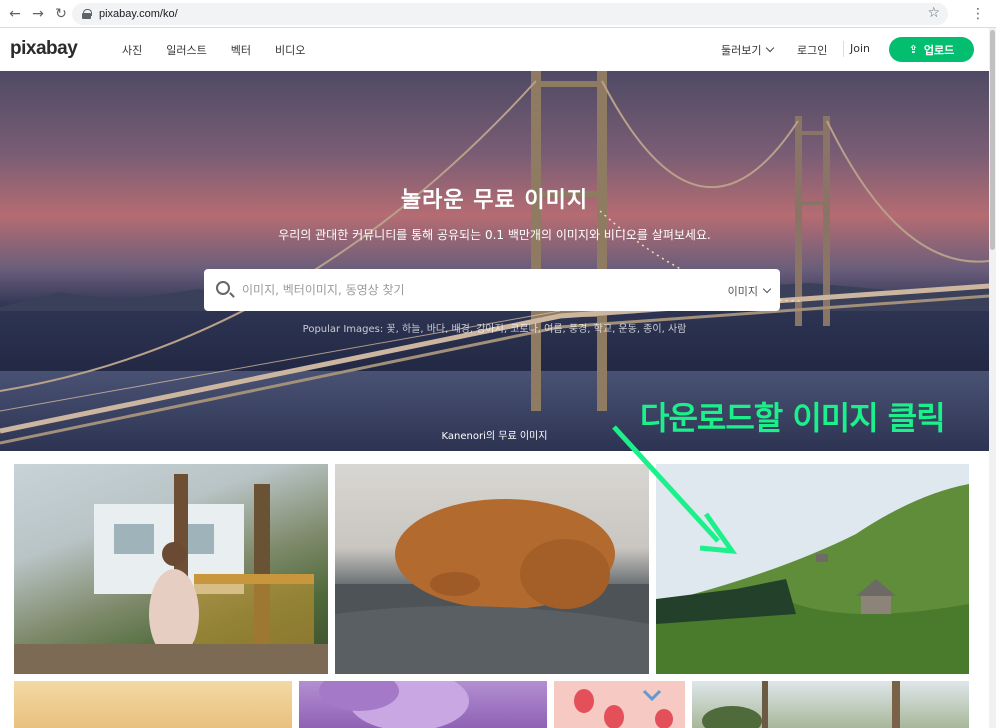 The image size is (996, 728). I want to click on main-nav: 사진 일러스트 벡터 비디오, so click(225, 50).